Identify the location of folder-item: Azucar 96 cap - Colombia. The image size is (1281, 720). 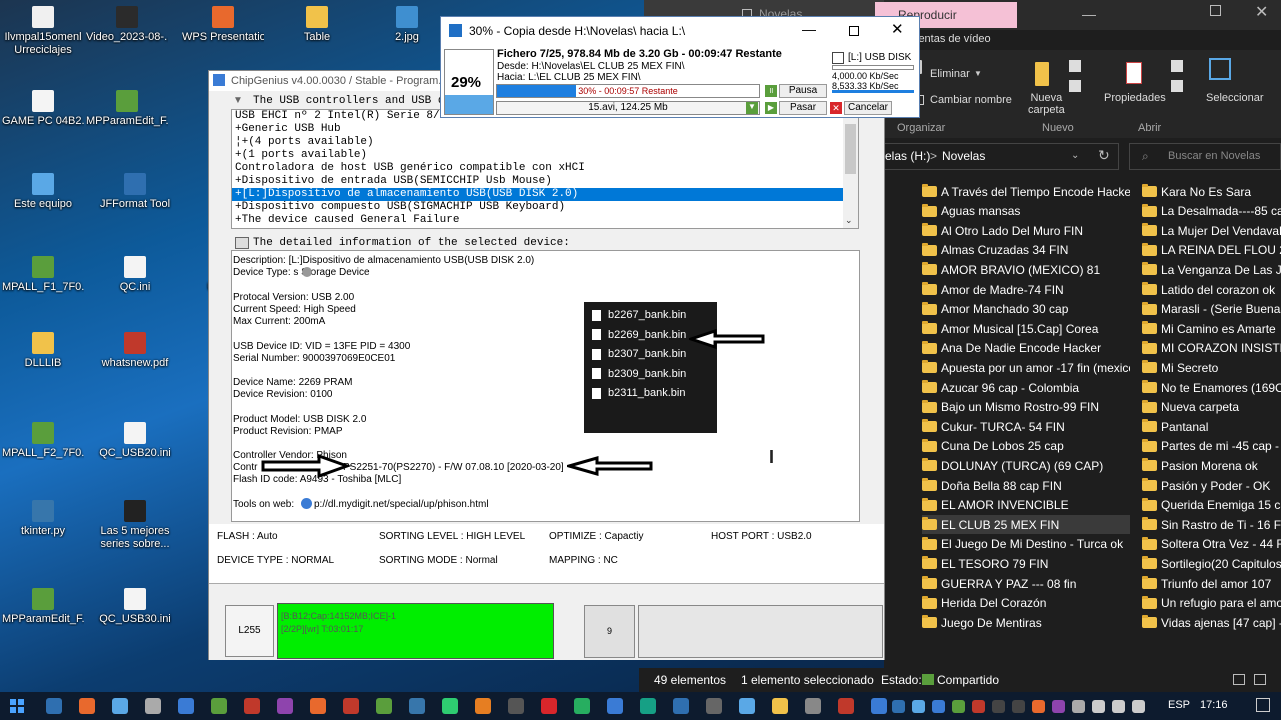
(1026, 387).